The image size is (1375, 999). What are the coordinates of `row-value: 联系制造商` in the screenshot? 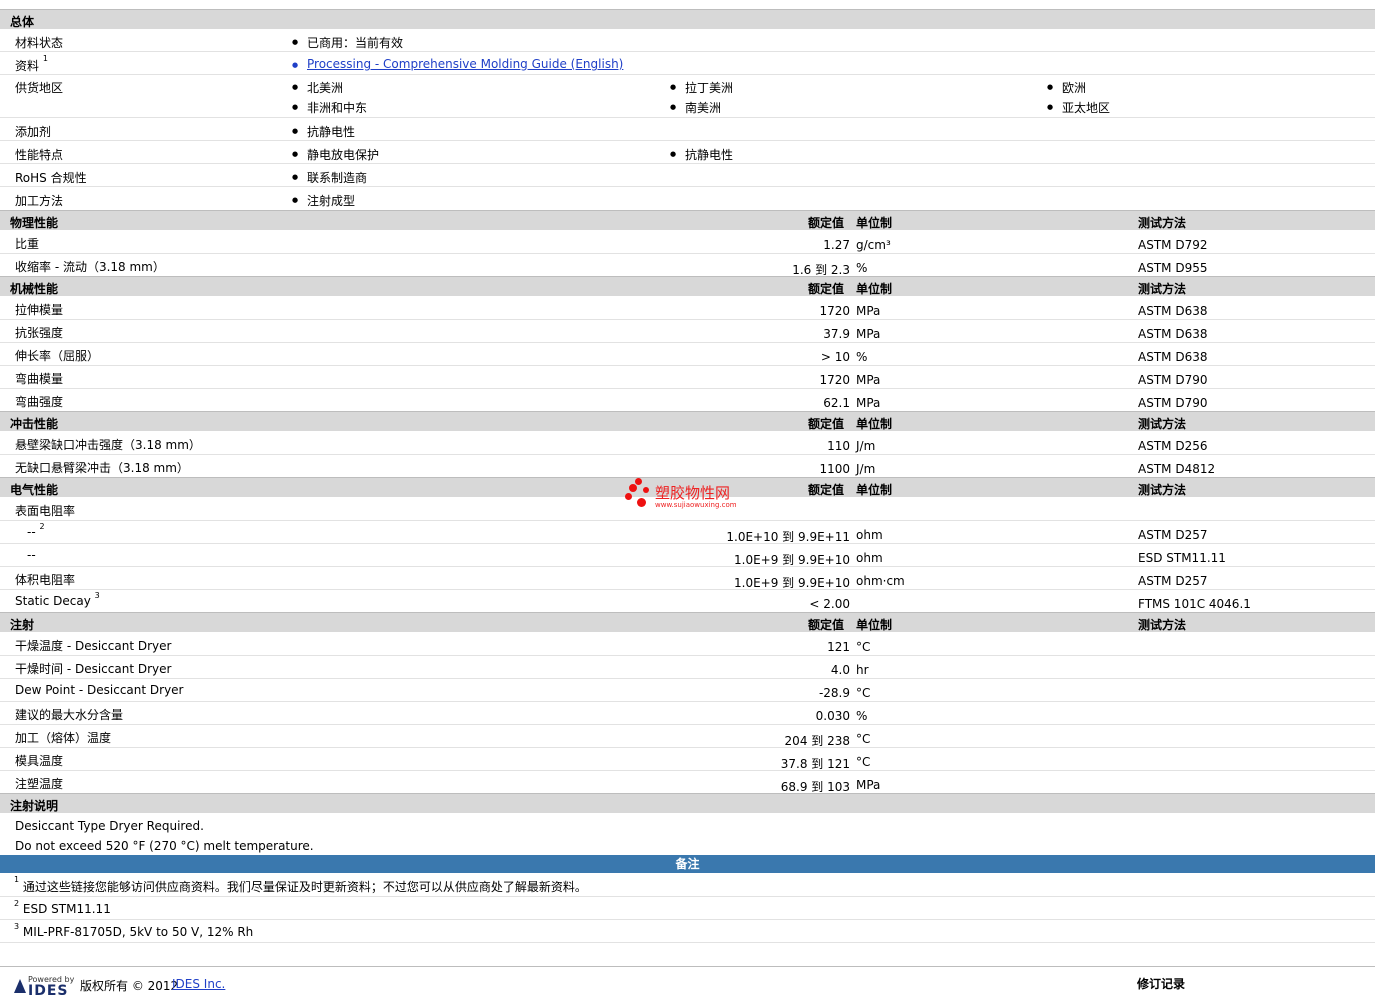 It's located at (329, 177).